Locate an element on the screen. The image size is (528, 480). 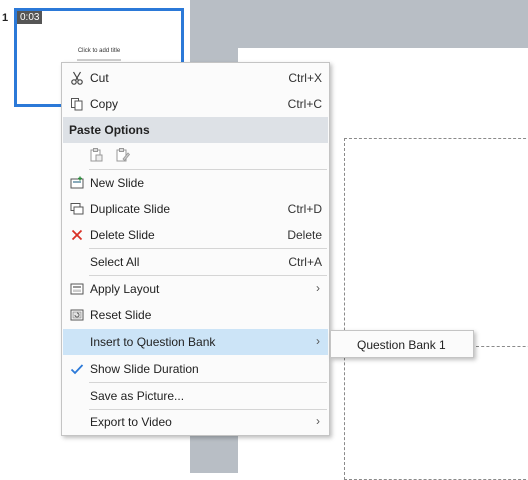
menu-item-label: Insert to Question Bank is located at coordinates (153, 342).